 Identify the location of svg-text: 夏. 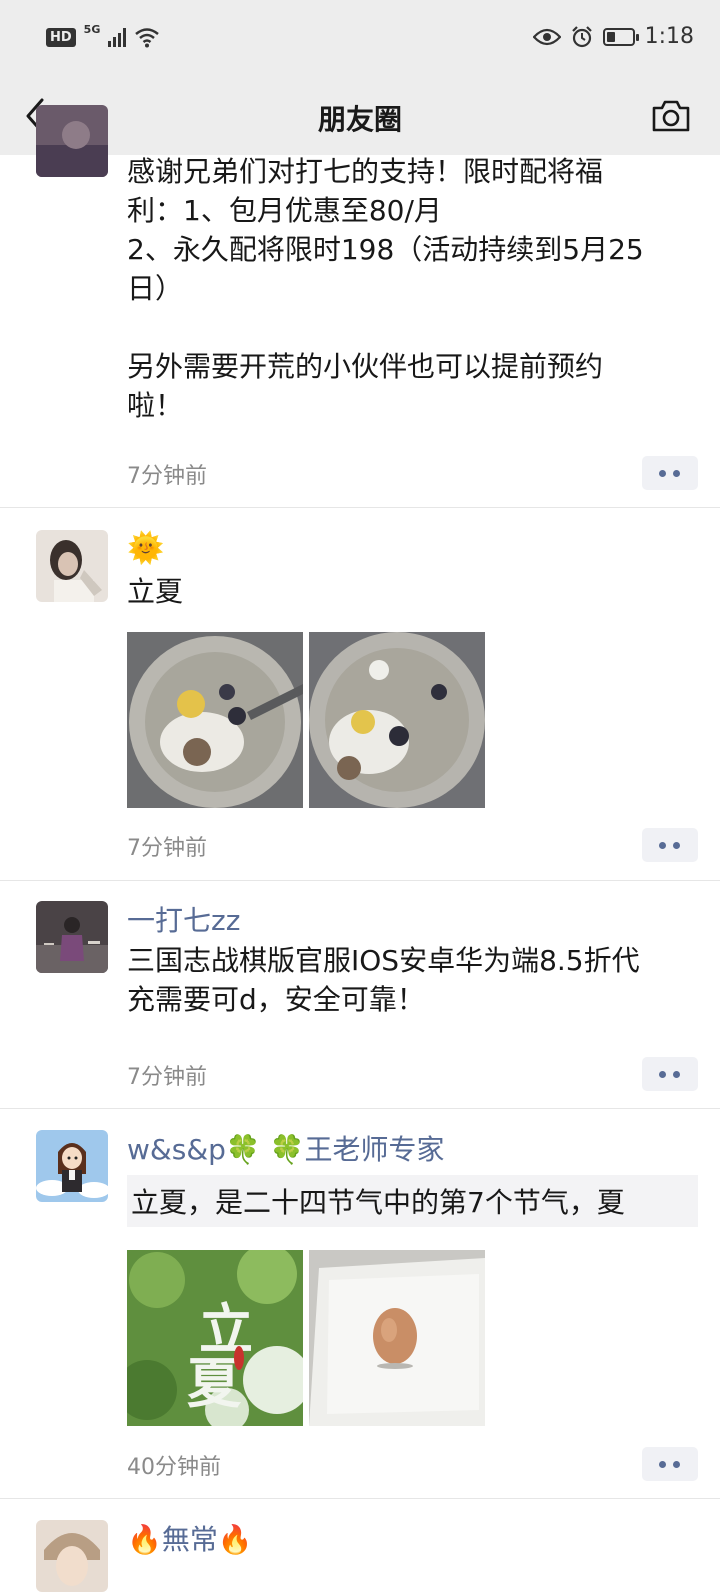
(214, 1383).